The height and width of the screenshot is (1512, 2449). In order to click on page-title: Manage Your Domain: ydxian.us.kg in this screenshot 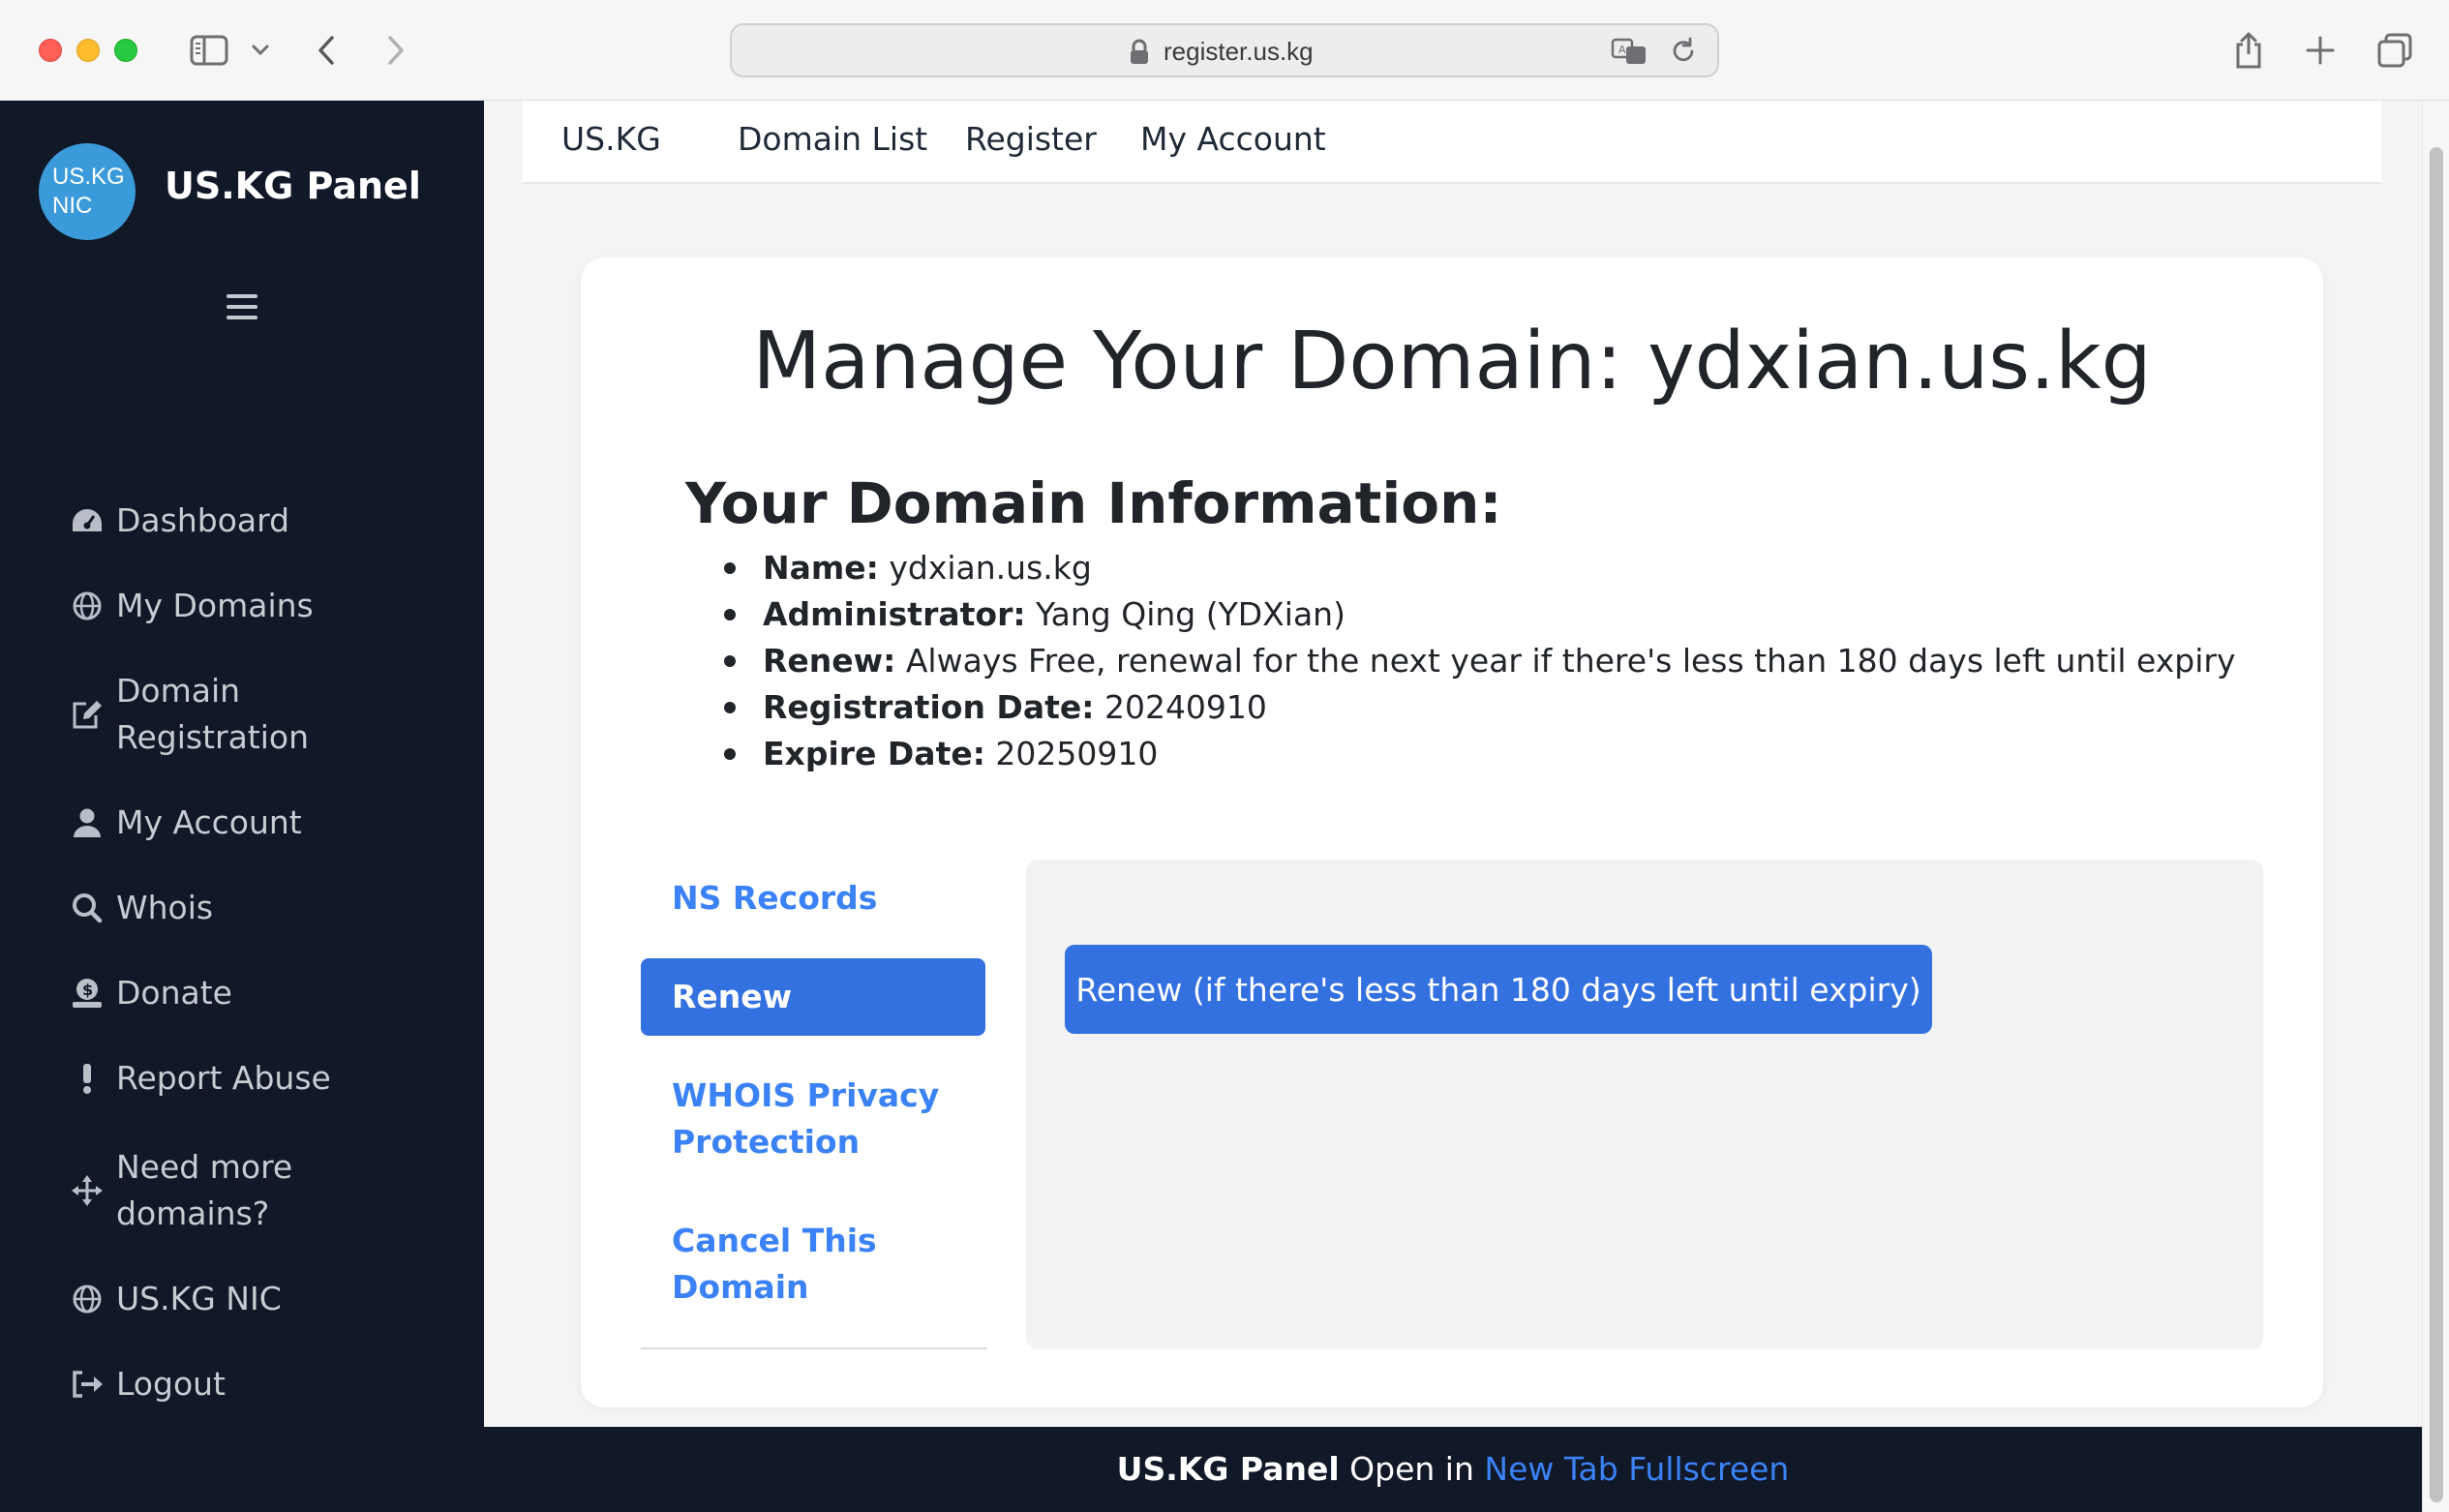, I will do `click(1452, 362)`.